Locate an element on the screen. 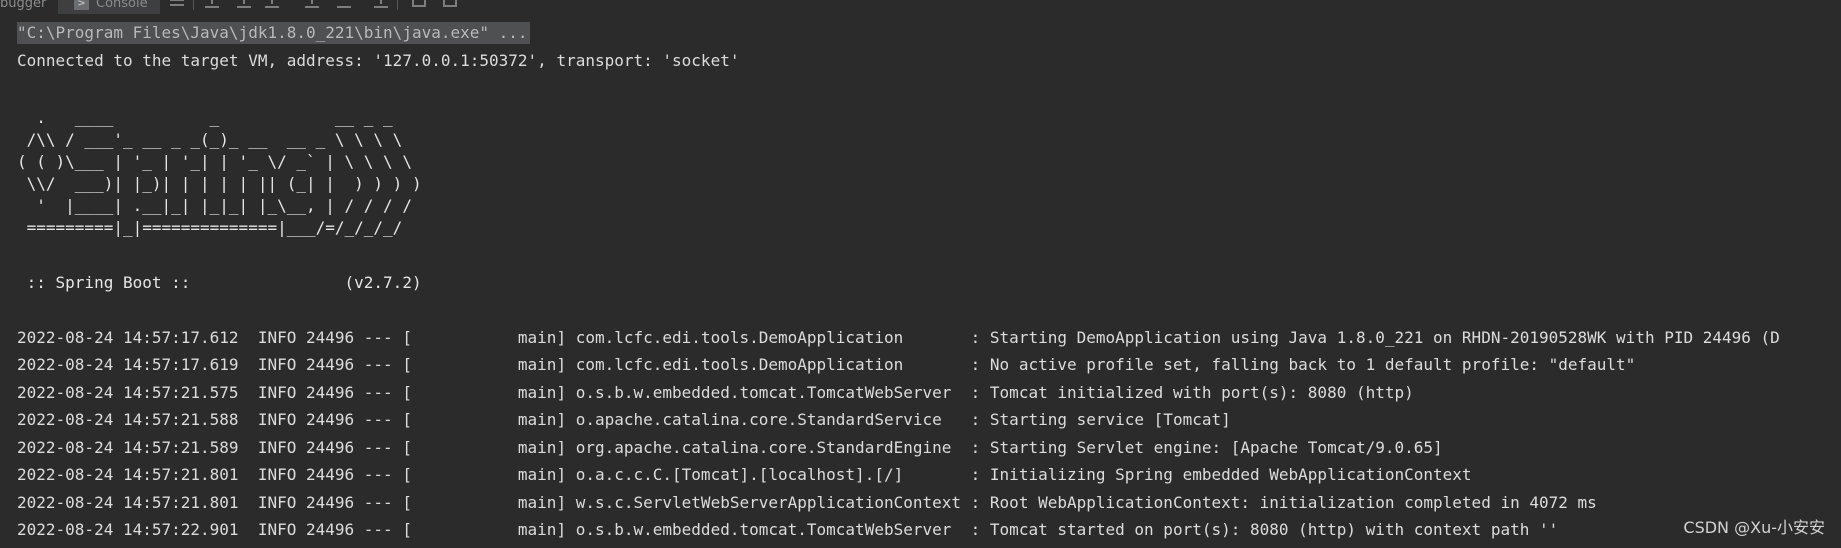 The width and height of the screenshot is (1841, 548). menu-icon is located at coordinates (177, 3).